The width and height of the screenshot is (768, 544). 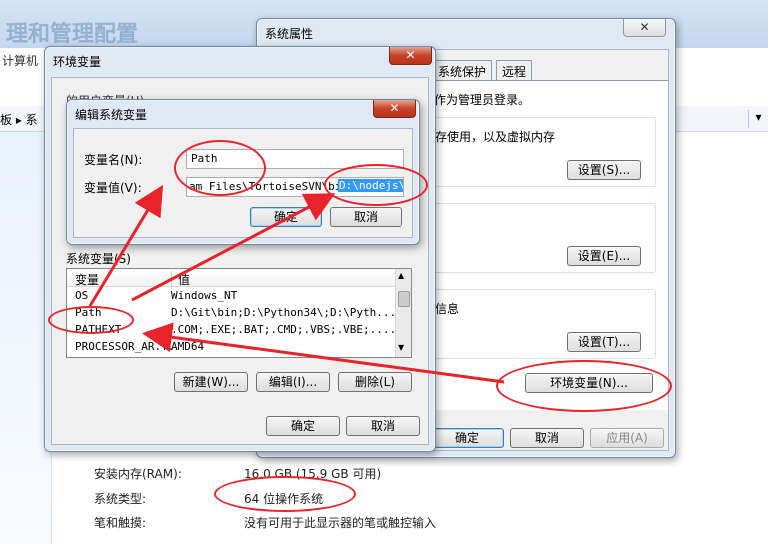 What do you see at coordinates (285, 494) in the screenshot?
I see `annotation-ellipse-system-type` at bounding box center [285, 494].